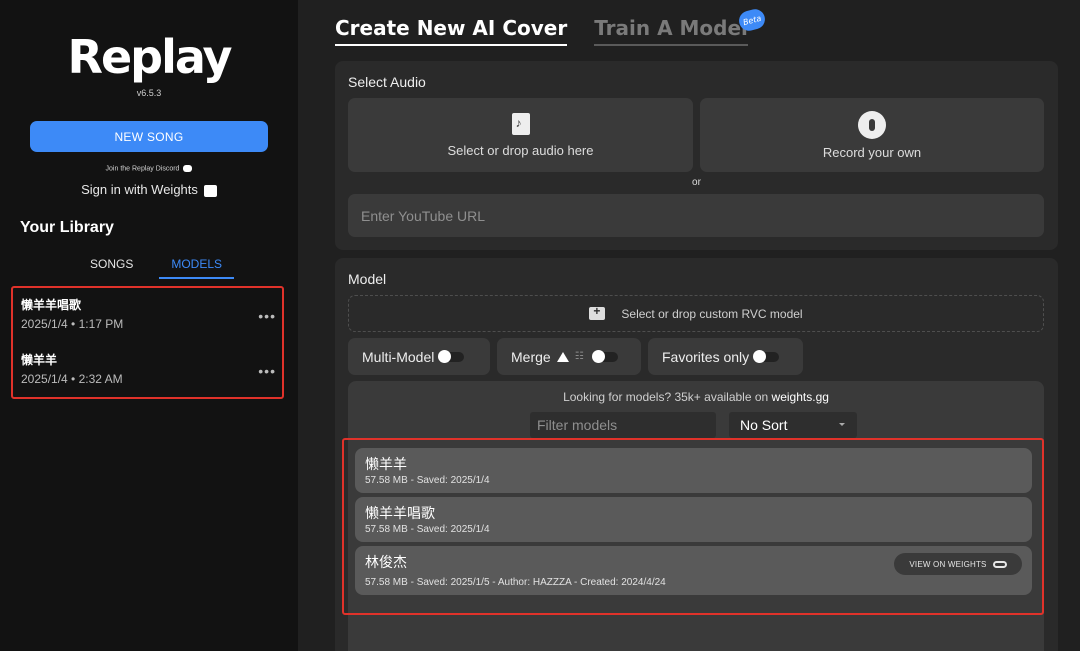 The image size is (1080, 651). Describe the element at coordinates (999, 564) in the screenshot. I see `link-icon` at that location.